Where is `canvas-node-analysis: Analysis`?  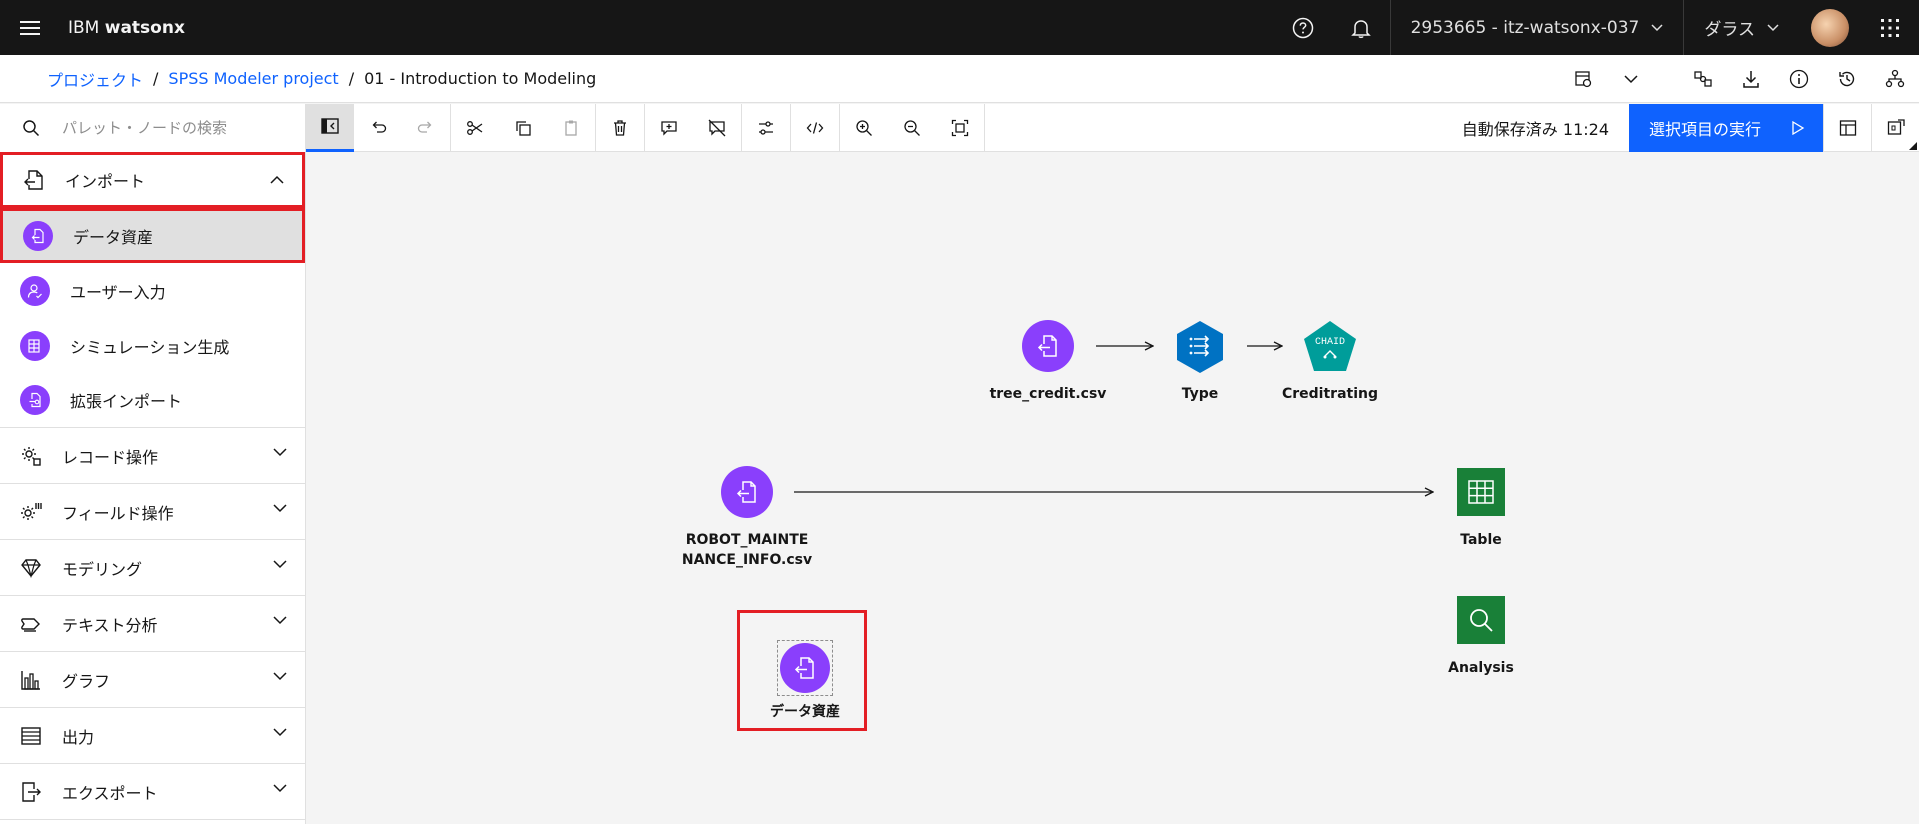
canvas-node-analysis: Analysis is located at coordinates (1481, 636).